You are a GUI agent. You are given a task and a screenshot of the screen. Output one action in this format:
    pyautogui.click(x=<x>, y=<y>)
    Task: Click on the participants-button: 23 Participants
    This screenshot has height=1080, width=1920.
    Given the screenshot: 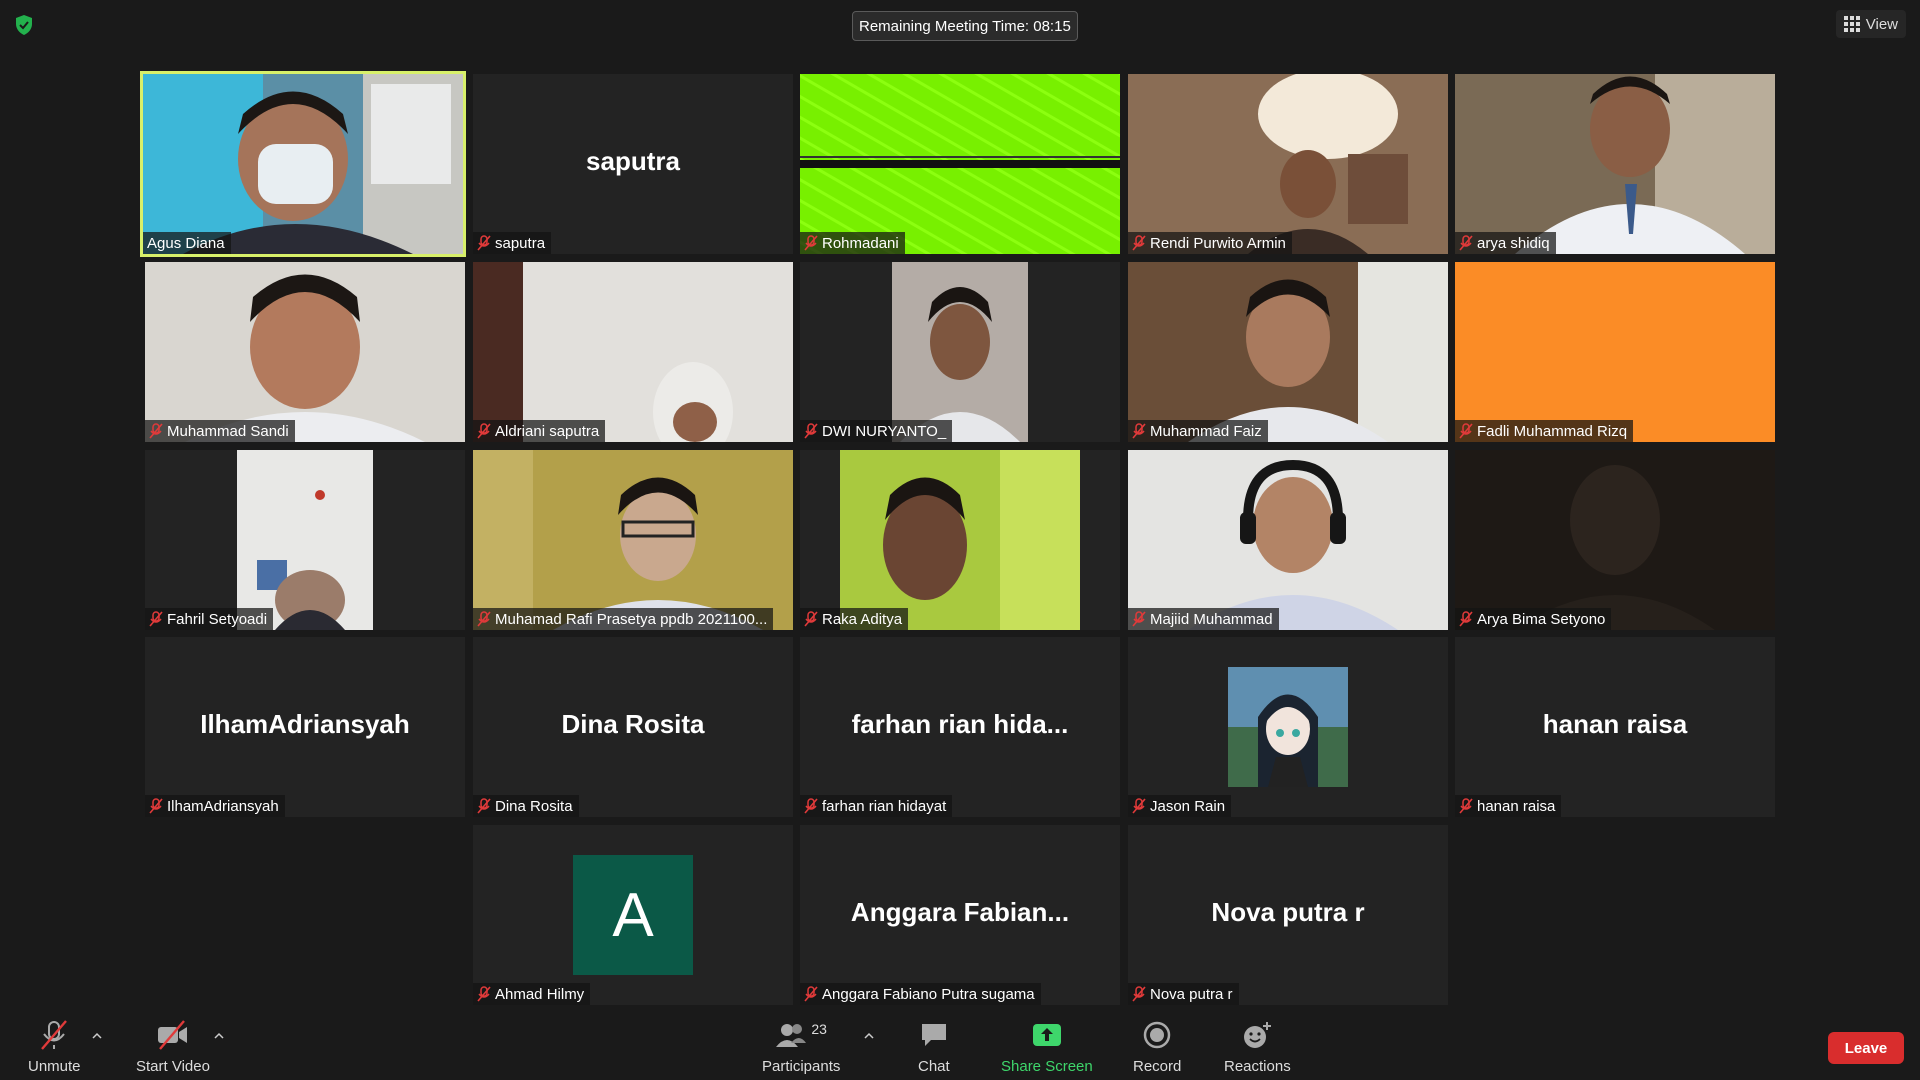 What is the action you would take?
    pyautogui.click(x=801, y=1046)
    